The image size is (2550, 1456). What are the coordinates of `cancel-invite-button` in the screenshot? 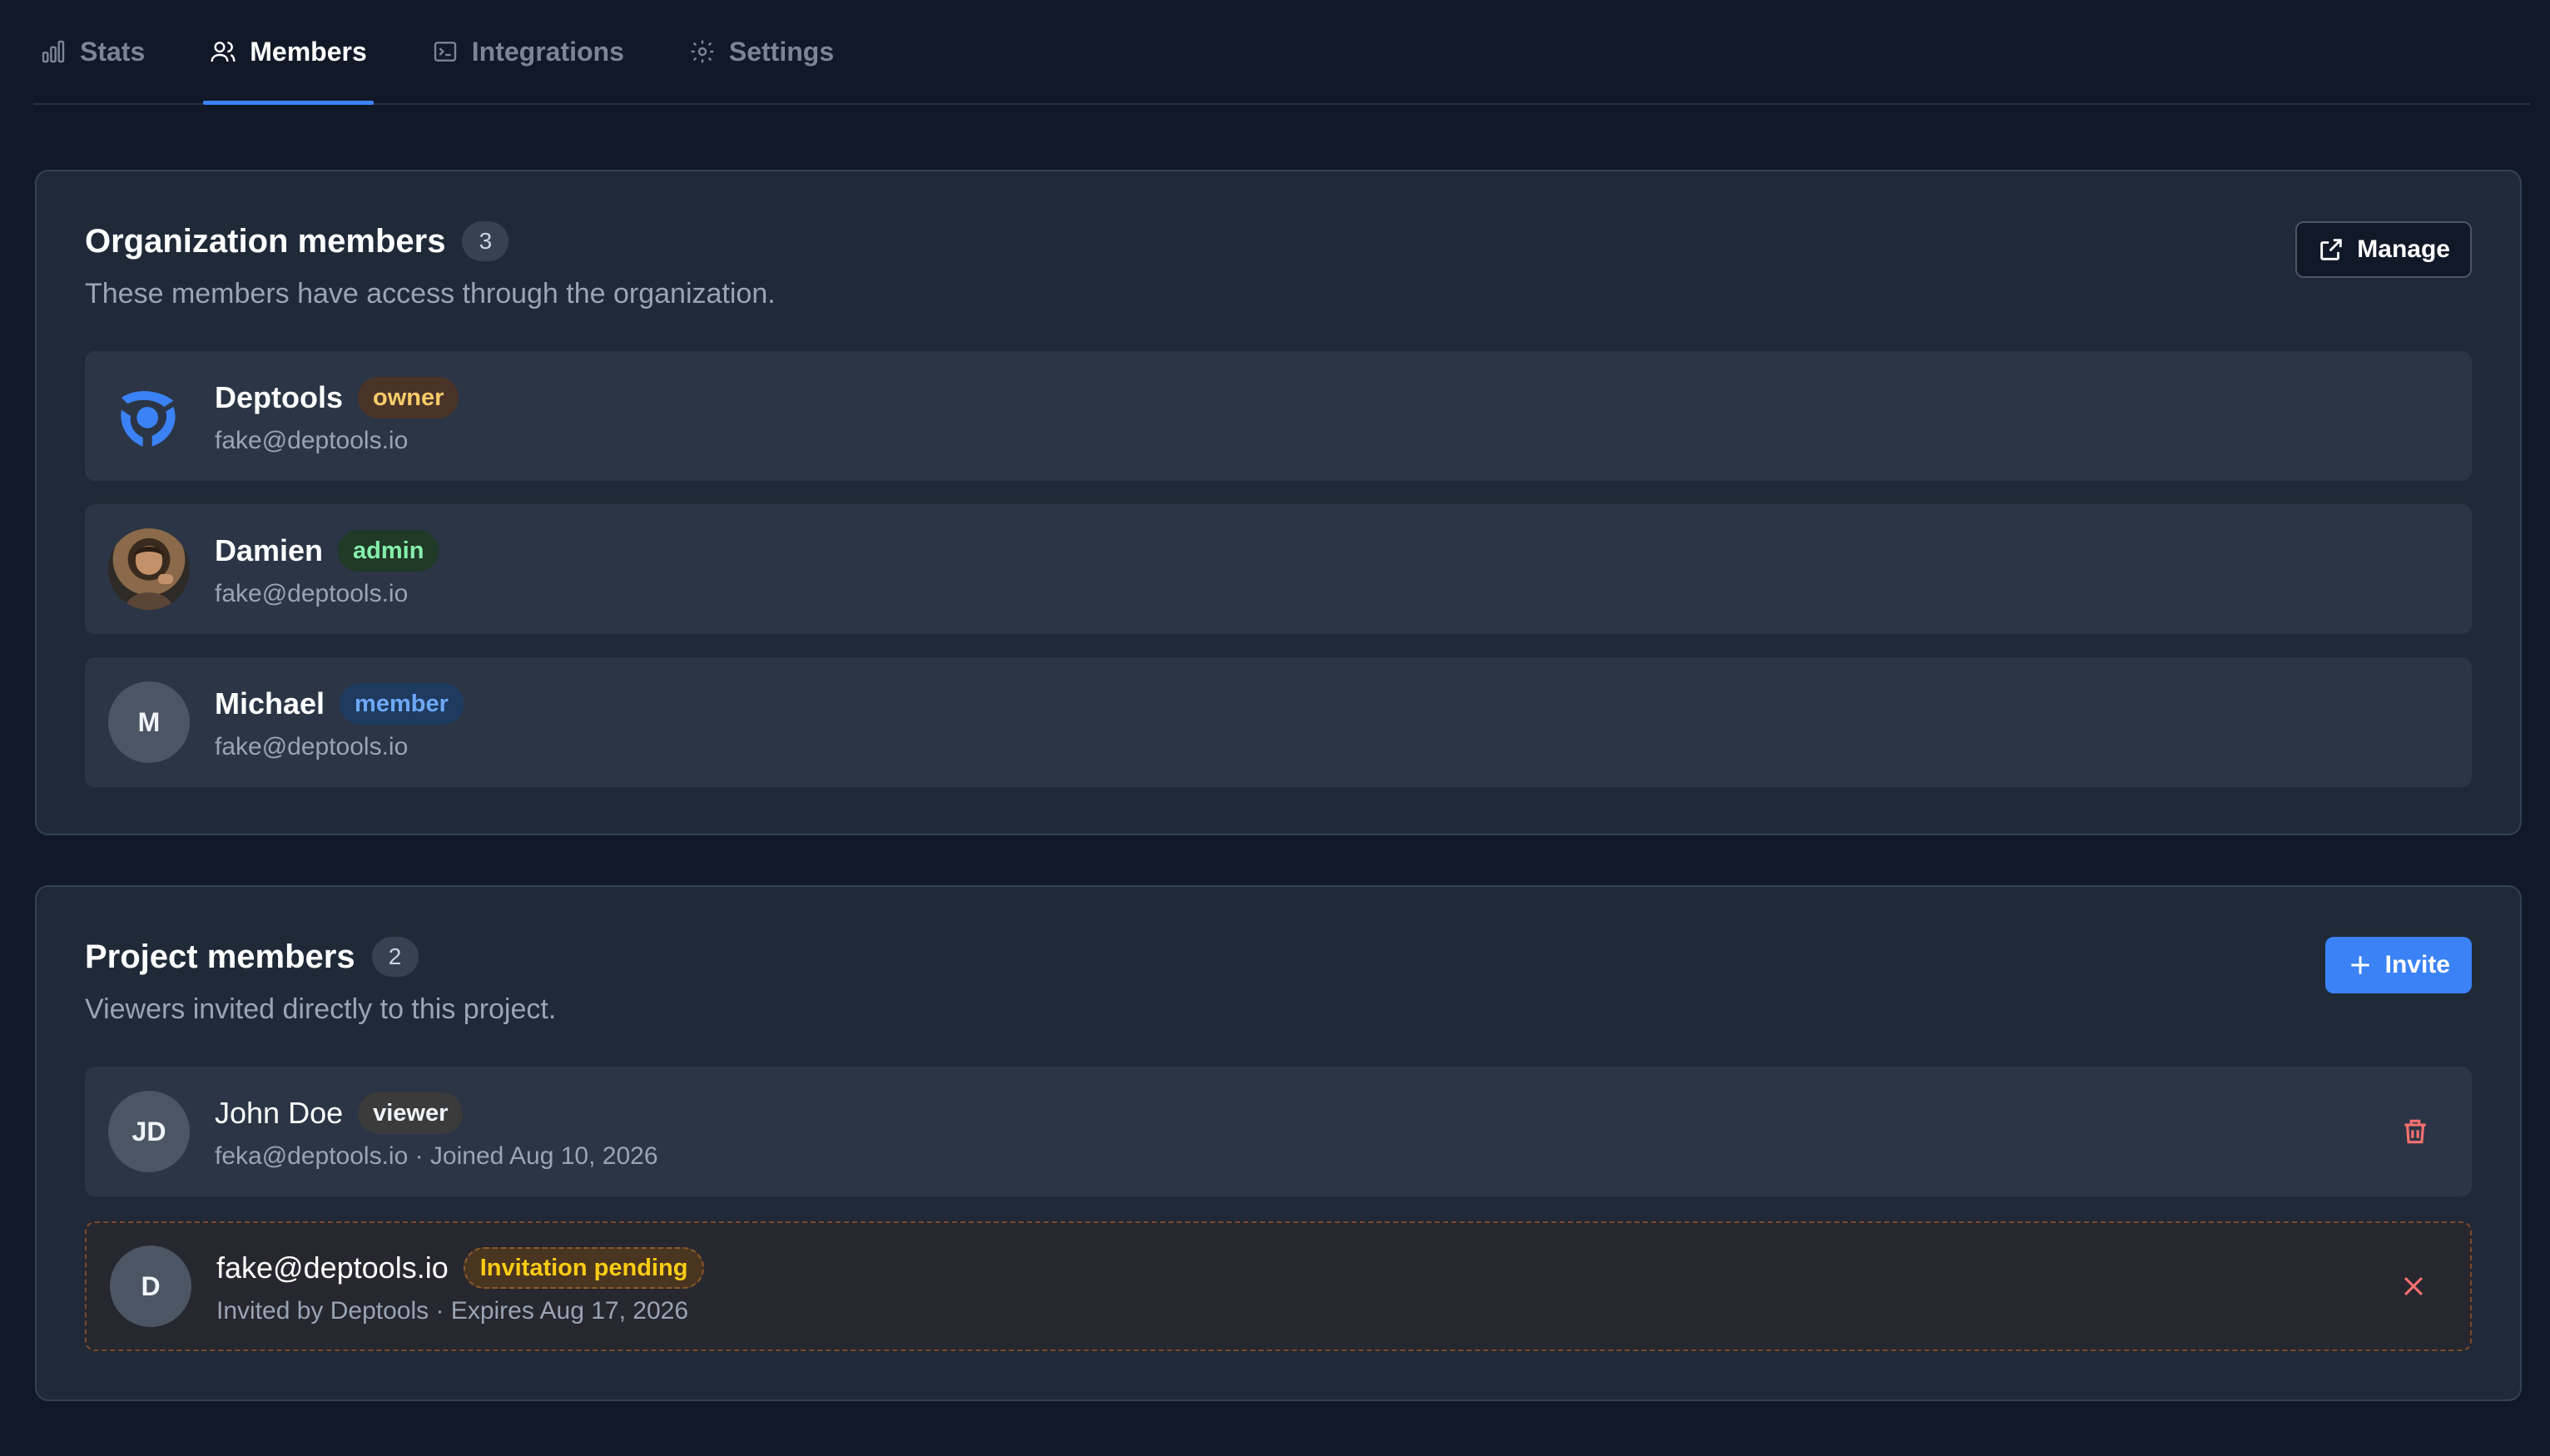 It's located at (2413, 1286).